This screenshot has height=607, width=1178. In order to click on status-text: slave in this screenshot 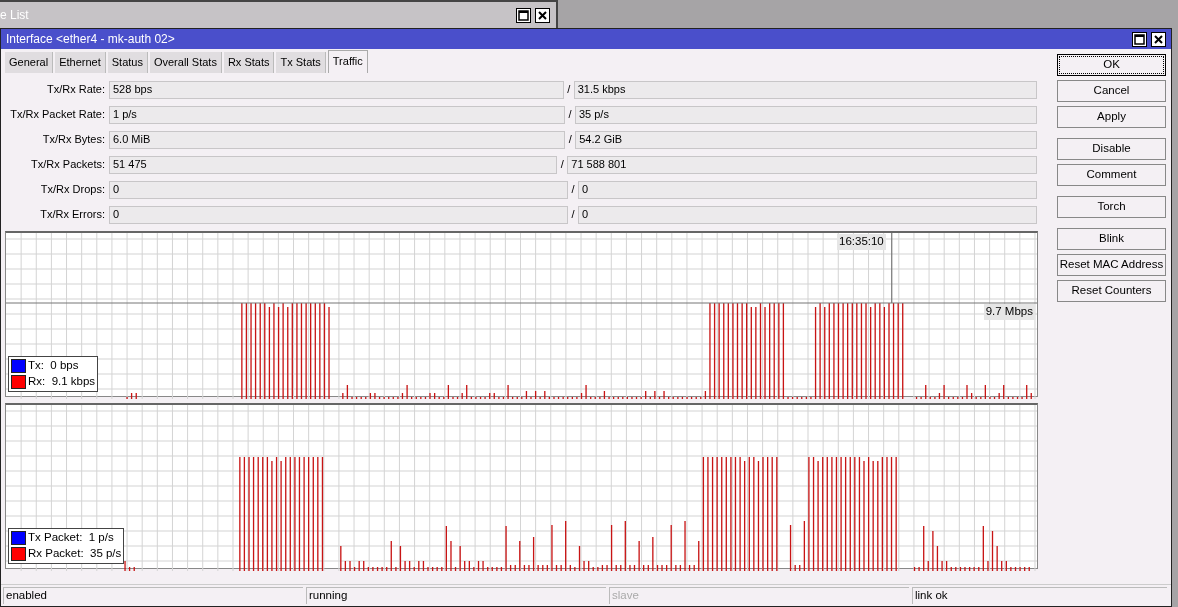, I will do `click(759, 595)`.